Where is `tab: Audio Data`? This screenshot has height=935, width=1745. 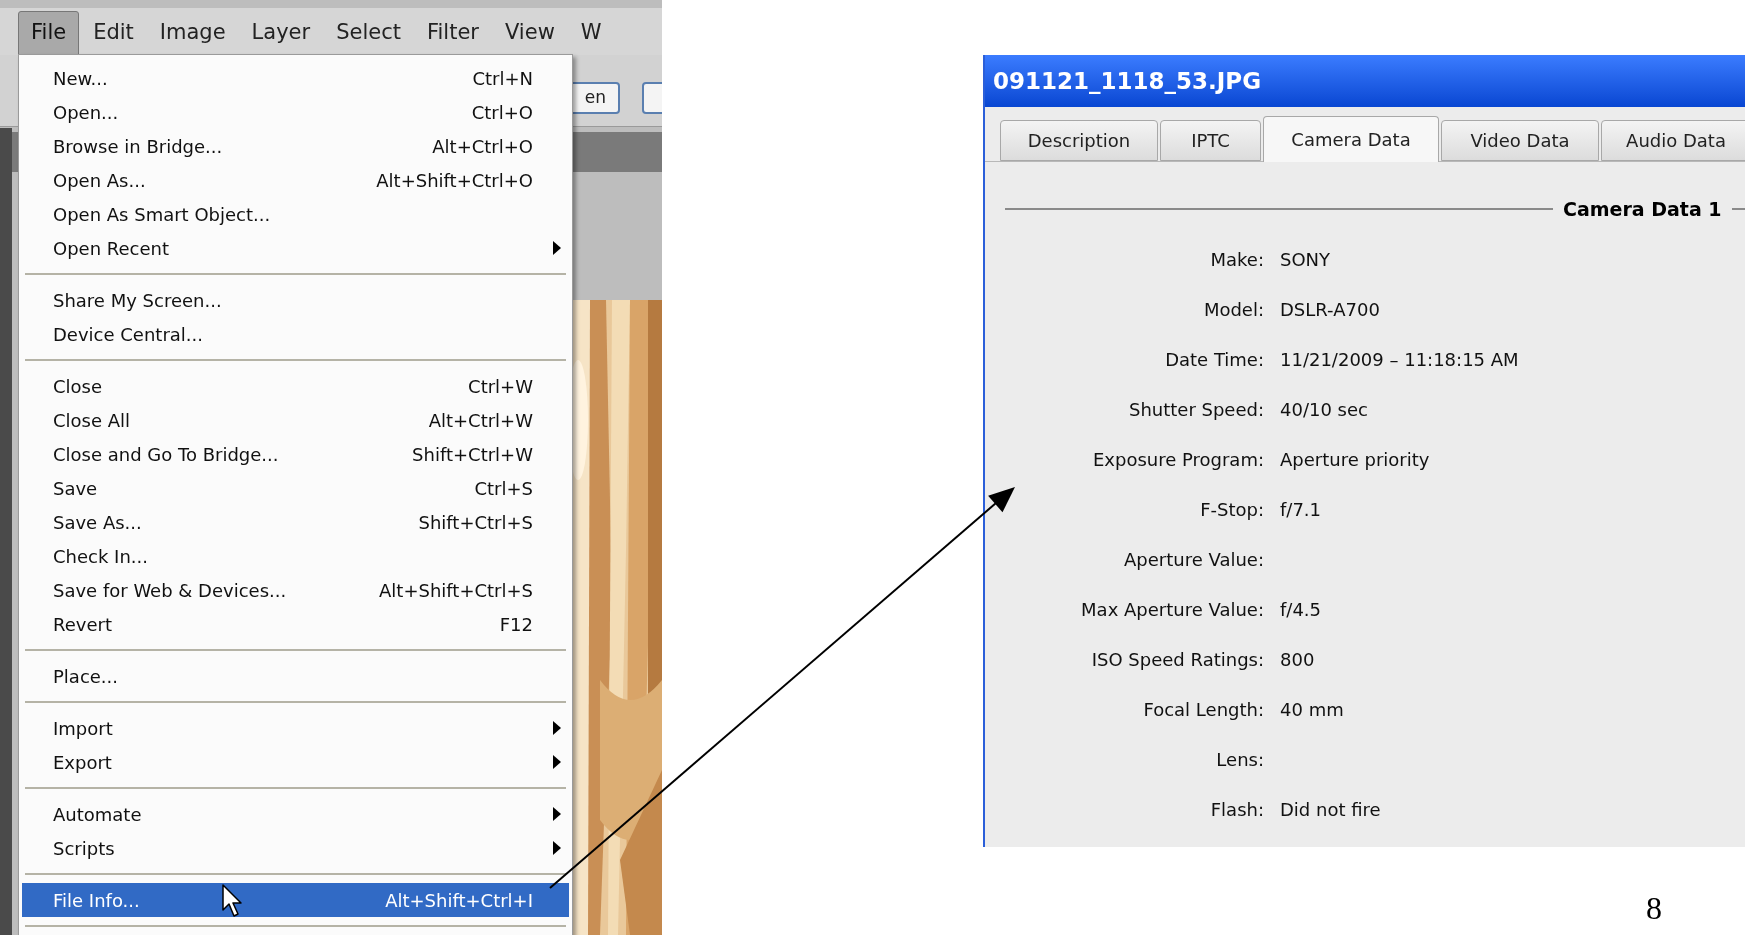 tab: Audio Data is located at coordinates (1673, 140).